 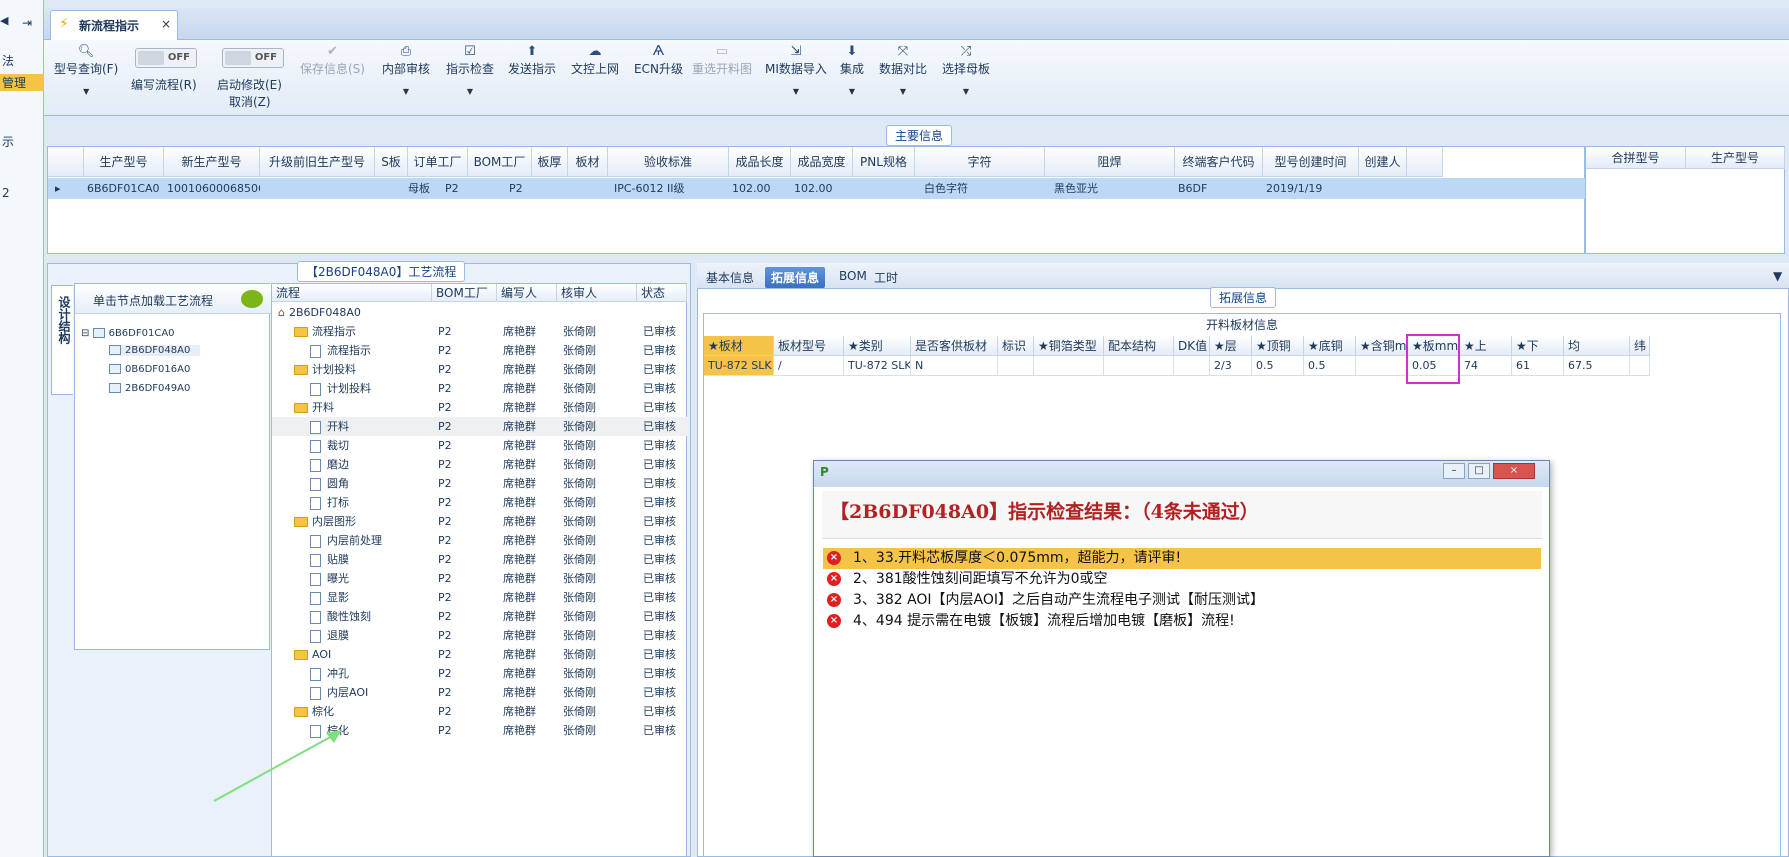 What do you see at coordinates (1486, 366) in the screenshot?
I see `table-cell: 74` at bounding box center [1486, 366].